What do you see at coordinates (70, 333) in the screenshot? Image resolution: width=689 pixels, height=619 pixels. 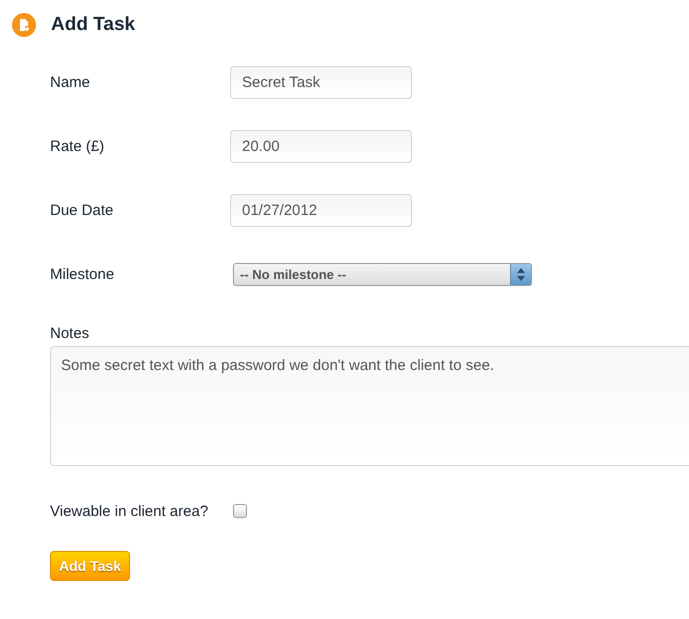 I see `field-label: Notes` at bounding box center [70, 333].